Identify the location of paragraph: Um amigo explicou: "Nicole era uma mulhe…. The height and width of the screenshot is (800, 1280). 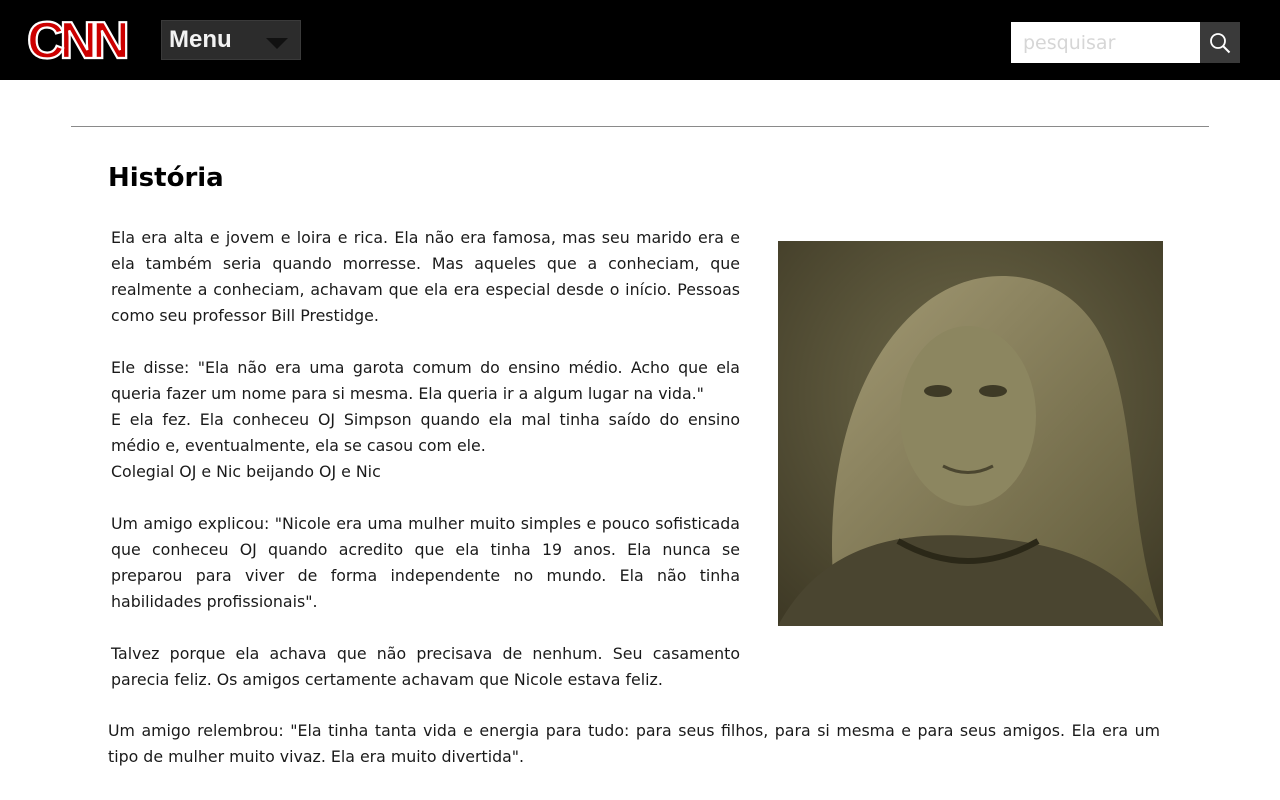
(425, 562).